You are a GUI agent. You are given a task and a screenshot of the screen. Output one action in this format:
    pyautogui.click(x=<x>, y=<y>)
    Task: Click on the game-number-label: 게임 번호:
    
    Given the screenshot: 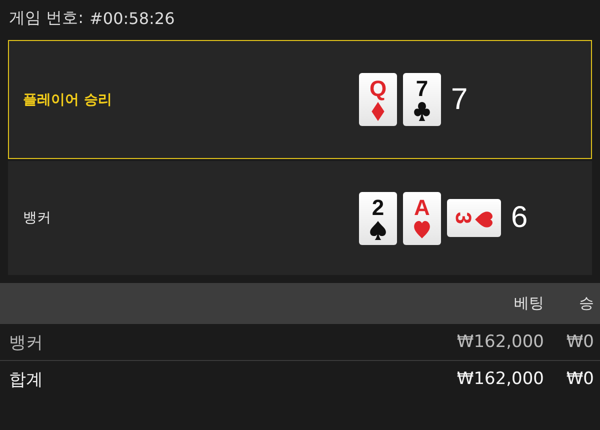 What is the action you would take?
    pyautogui.click(x=46, y=18)
    